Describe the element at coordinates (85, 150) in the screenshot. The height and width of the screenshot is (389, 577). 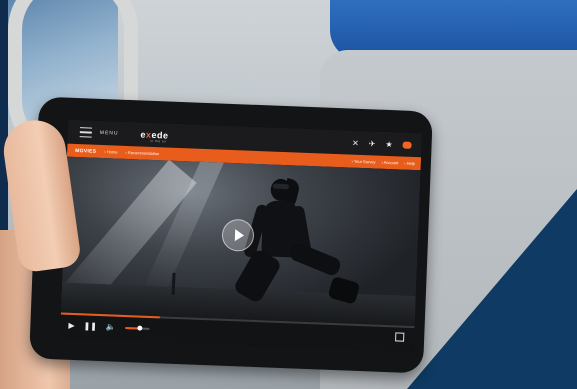
I see `section-title: MOVIES` at that location.